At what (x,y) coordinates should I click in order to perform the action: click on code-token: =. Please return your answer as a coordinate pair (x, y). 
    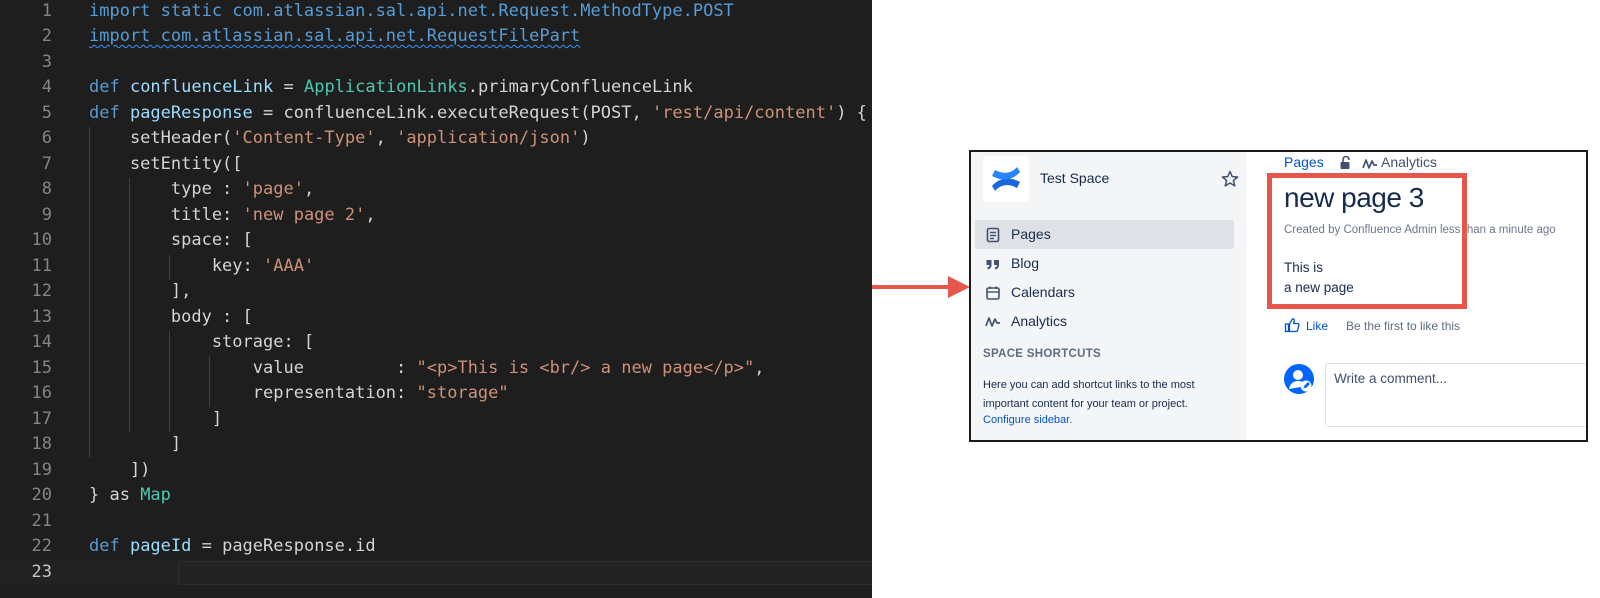
    Looking at the image, I should click on (288, 87).